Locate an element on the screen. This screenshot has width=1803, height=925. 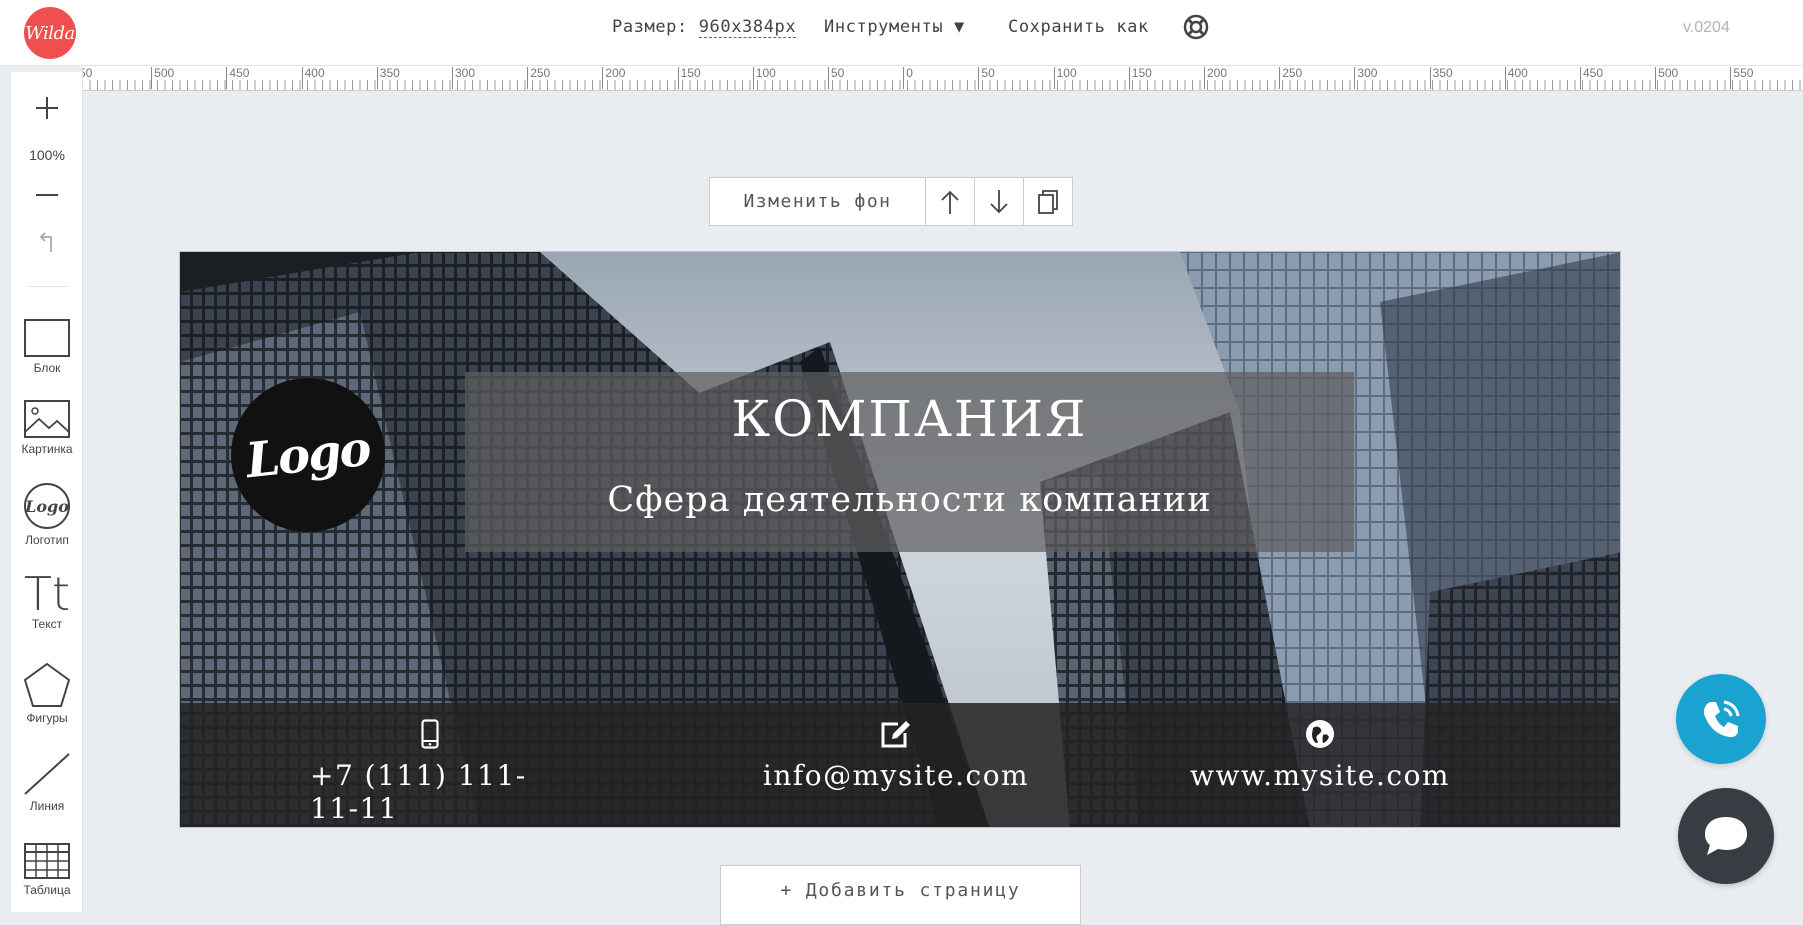
globe-icon is located at coordinates (1320, 734).